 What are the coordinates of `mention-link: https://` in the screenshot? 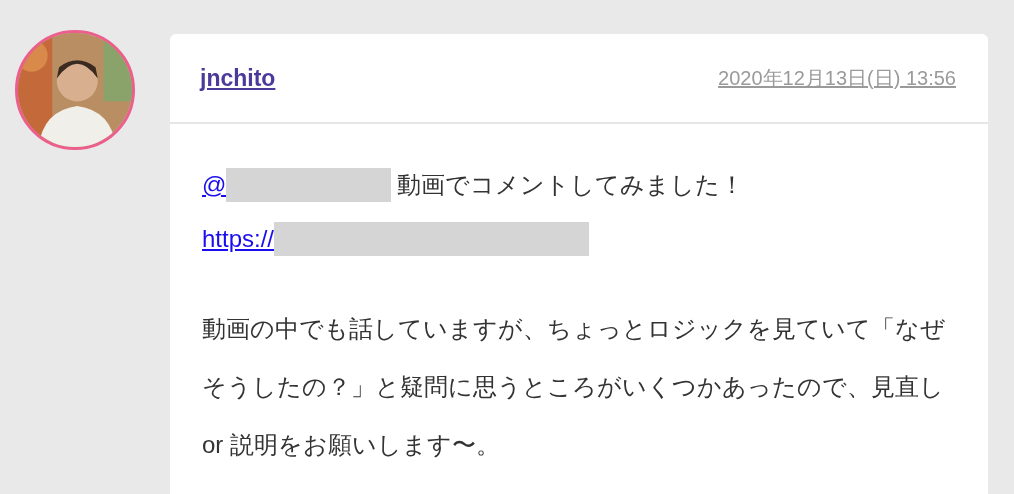 It's located at (238, 239).